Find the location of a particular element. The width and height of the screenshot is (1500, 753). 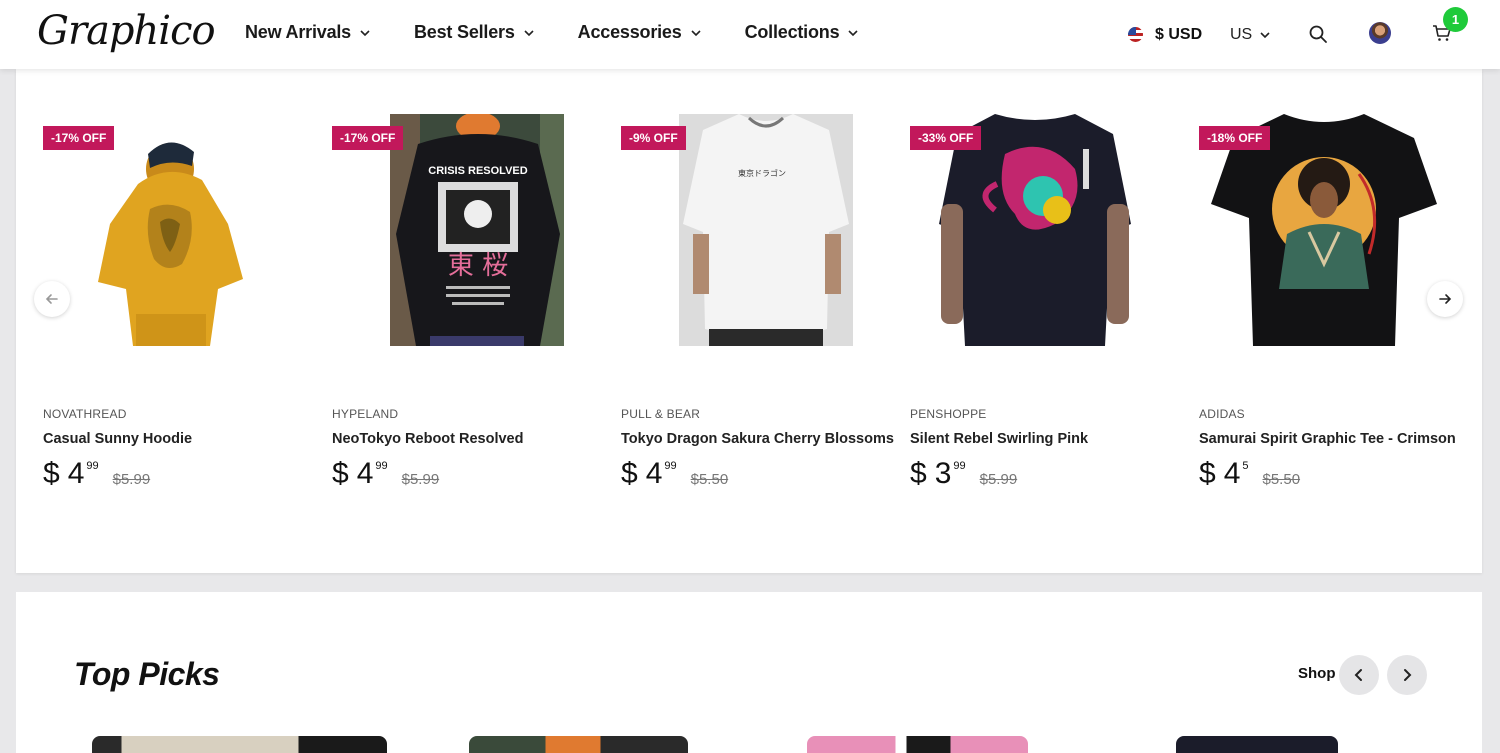

nav-label: Collections is located at coordinates (792, 32).